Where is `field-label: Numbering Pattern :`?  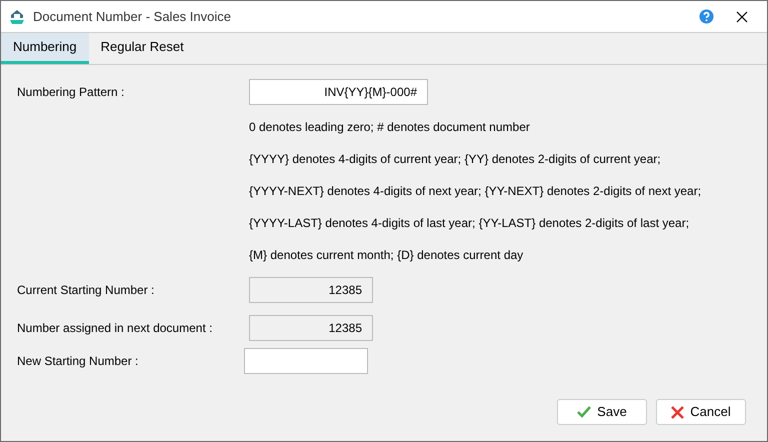 field-label: Numbering Pattern : is located at coordinates (71, 92).